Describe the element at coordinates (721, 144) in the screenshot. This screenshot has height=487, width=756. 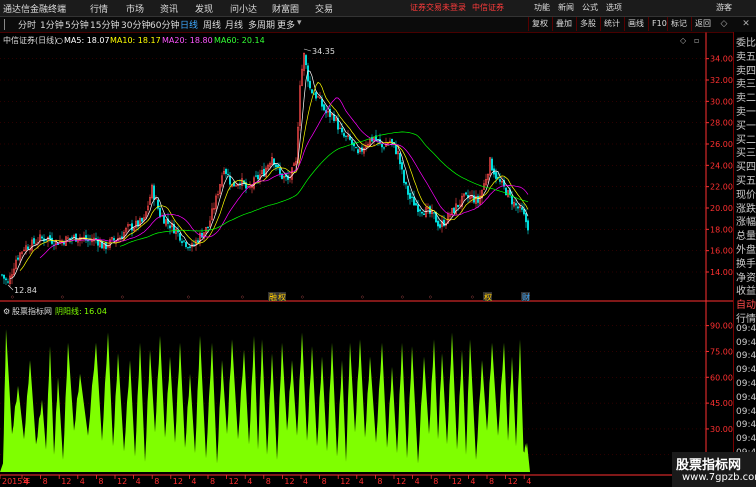
I see `y-tick-label: 26.00` at that location.